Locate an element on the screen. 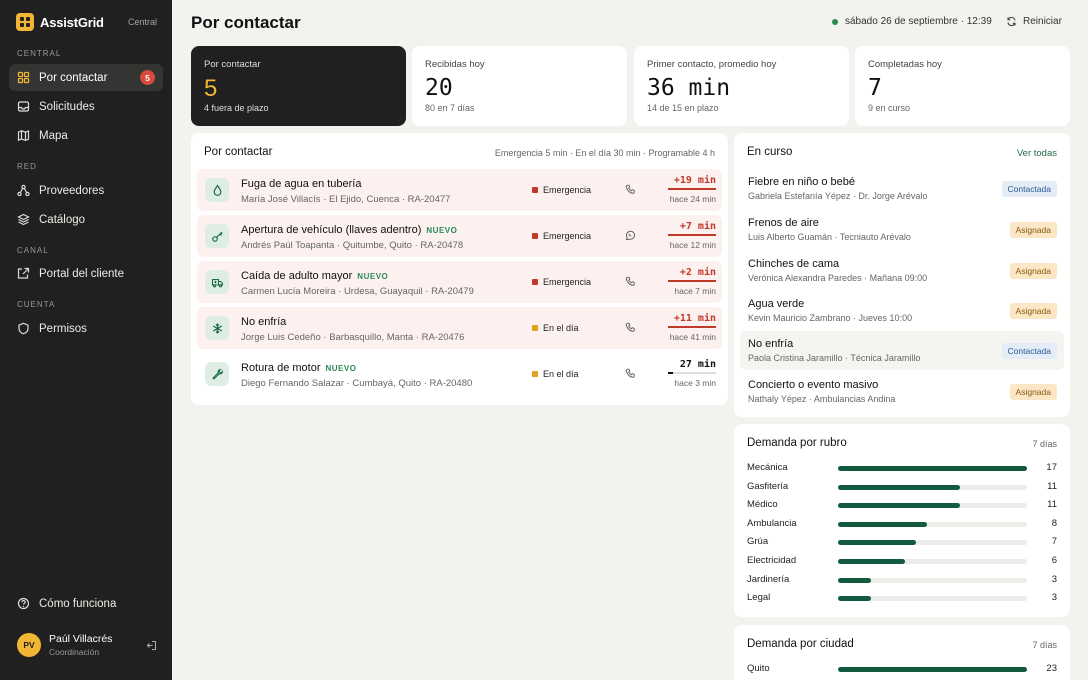 The height and width of the screenshot is (680, 1088). sidebar-item-proveedores: Proveedores is located at coordinates (86, 190).